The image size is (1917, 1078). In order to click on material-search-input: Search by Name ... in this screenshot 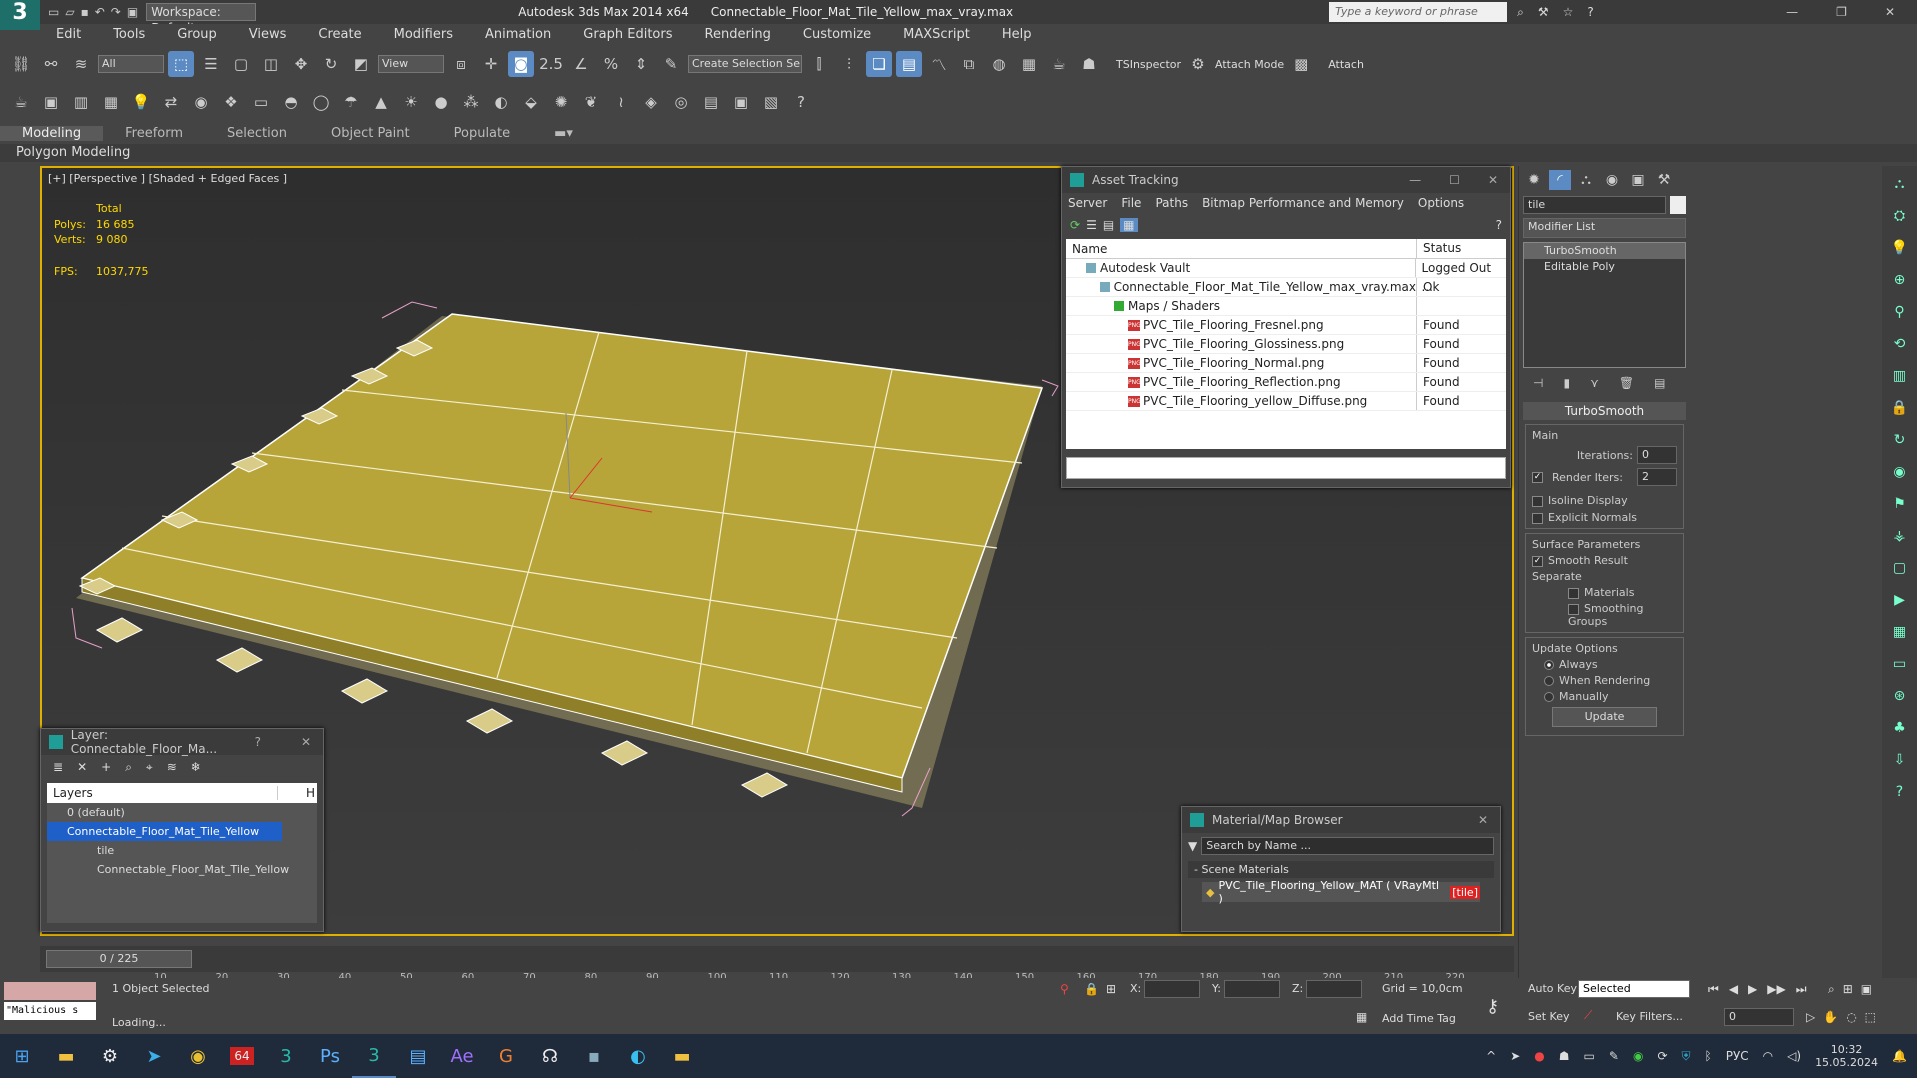, I will do `click(1347, 846)`.